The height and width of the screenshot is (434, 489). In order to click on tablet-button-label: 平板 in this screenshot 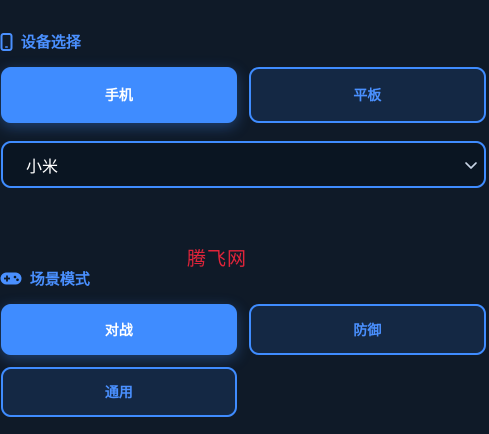, I will do `click(367, 96)`.